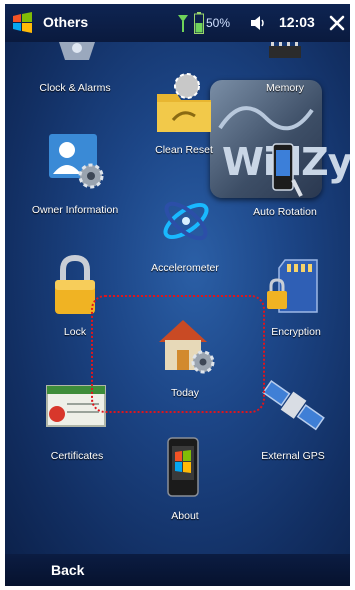  What do you see at coordinates (292, 286) in the screenshot?
I see `sd-card-lock-icon` at bounding box center [292, 286].